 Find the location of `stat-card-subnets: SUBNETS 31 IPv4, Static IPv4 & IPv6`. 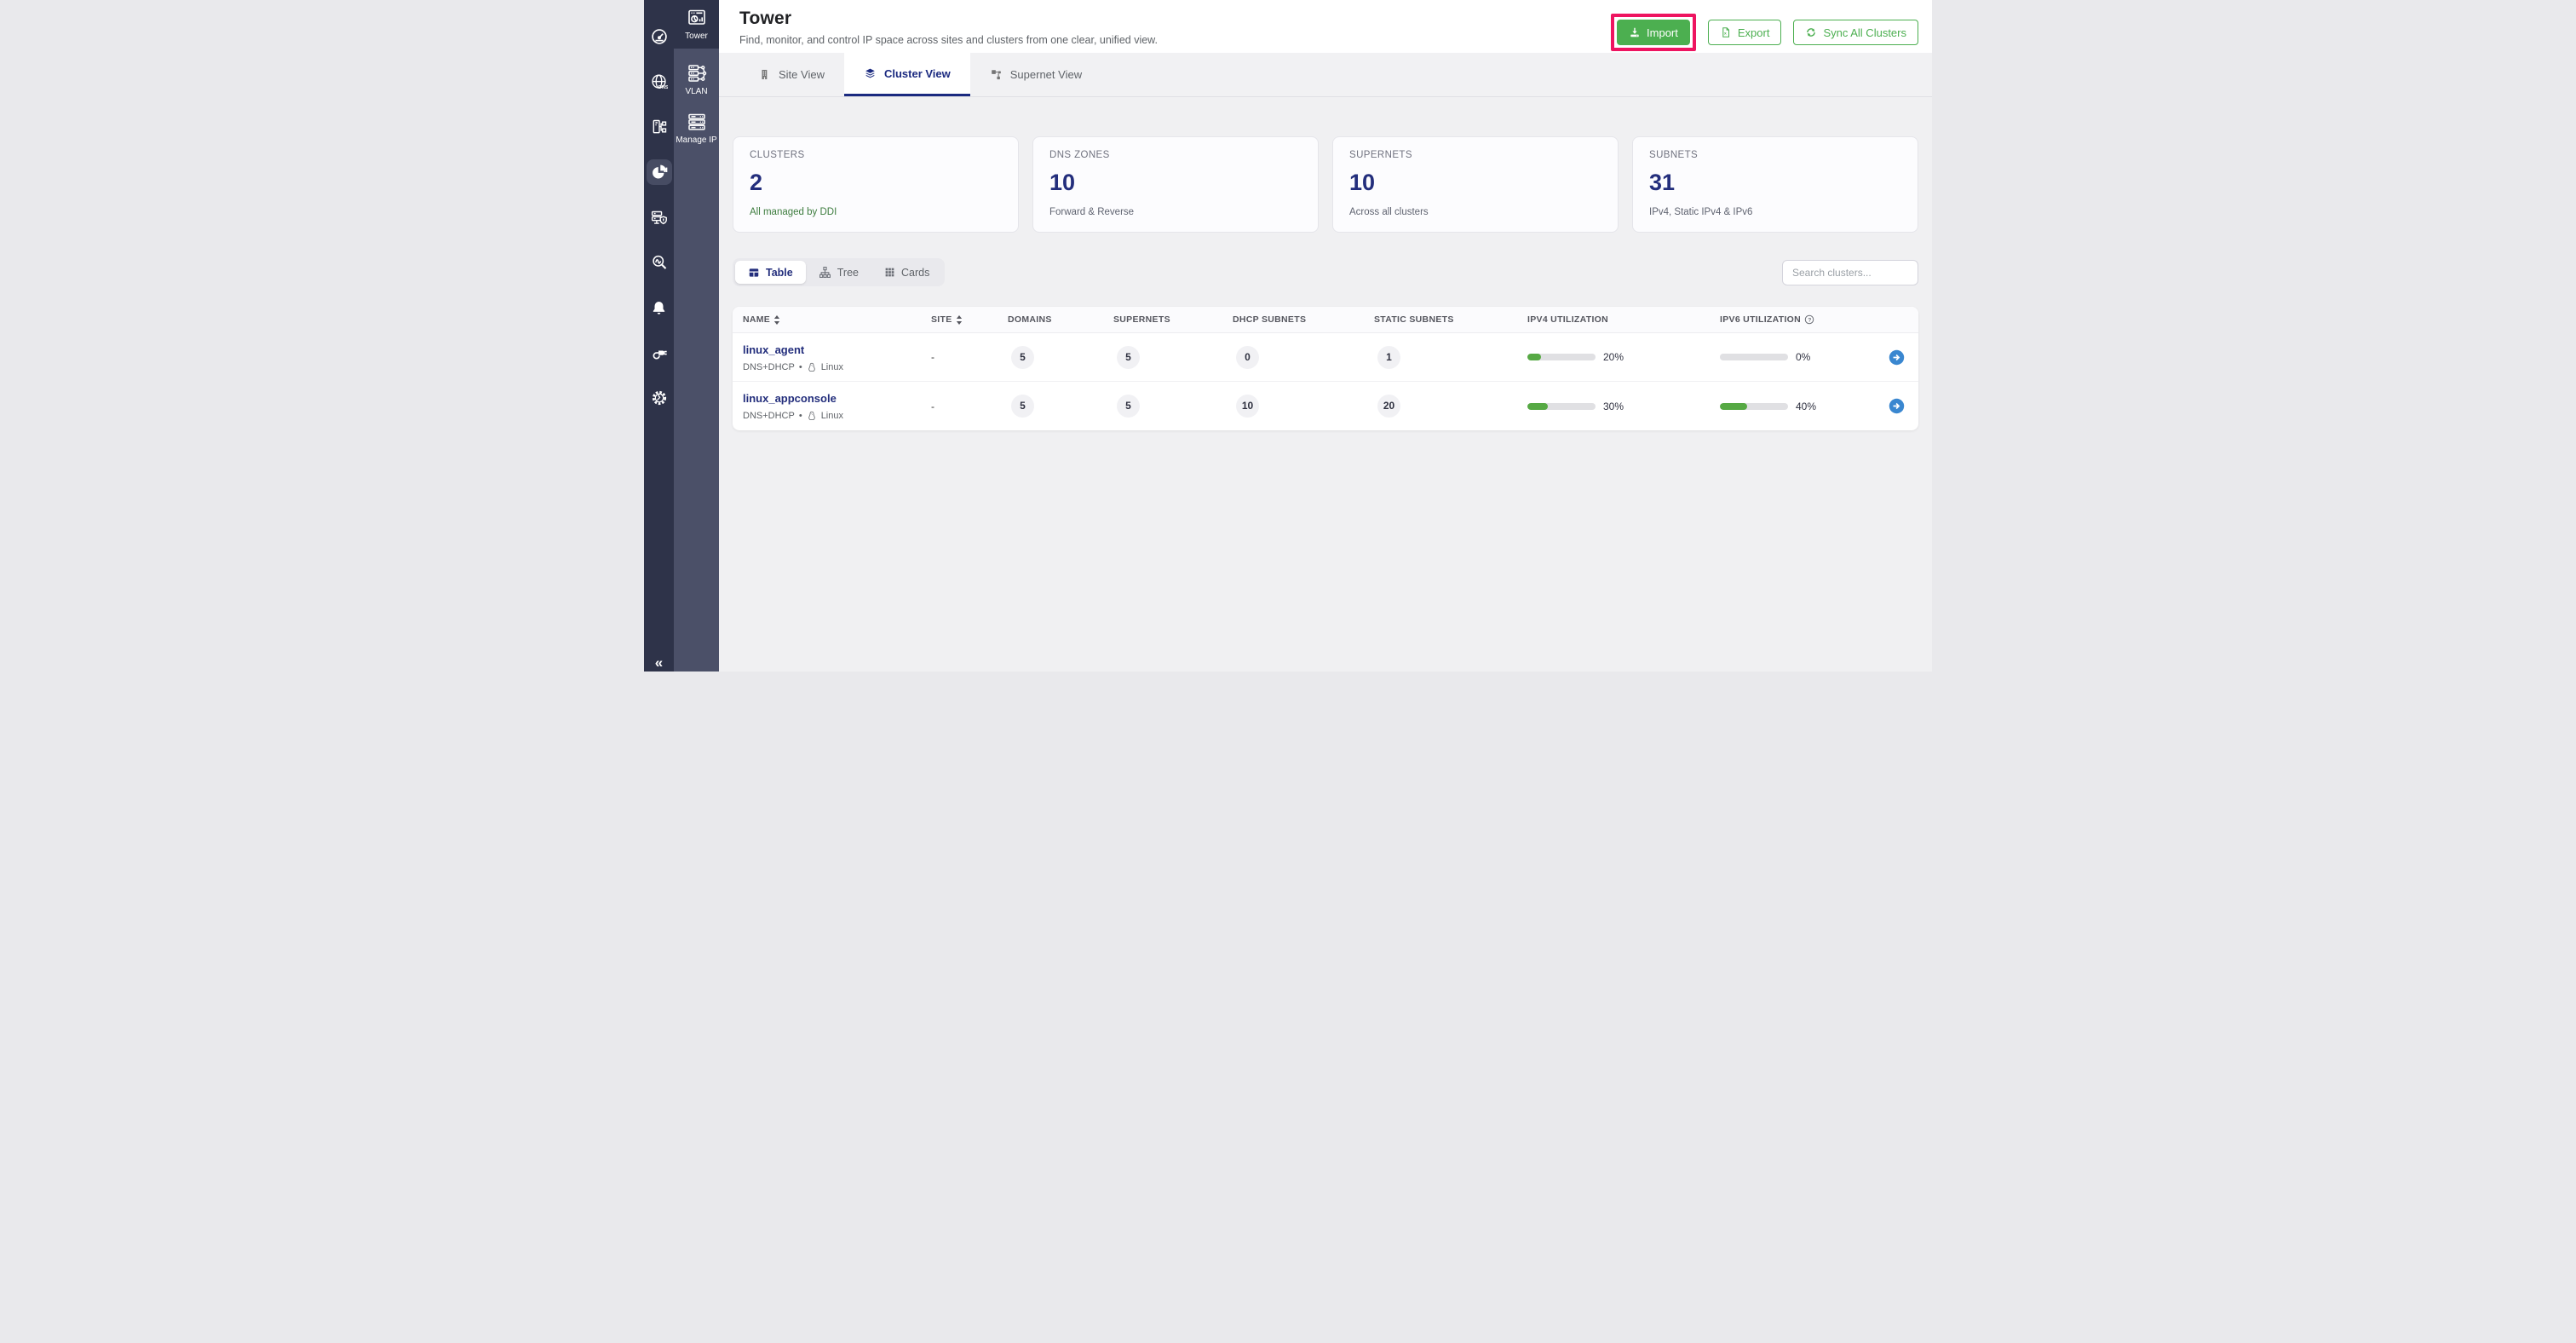

stat-card-subnets: SUBNETS 31 IPv4, Static IPv4 & IPv6 is located at coordinates (1775, 184).